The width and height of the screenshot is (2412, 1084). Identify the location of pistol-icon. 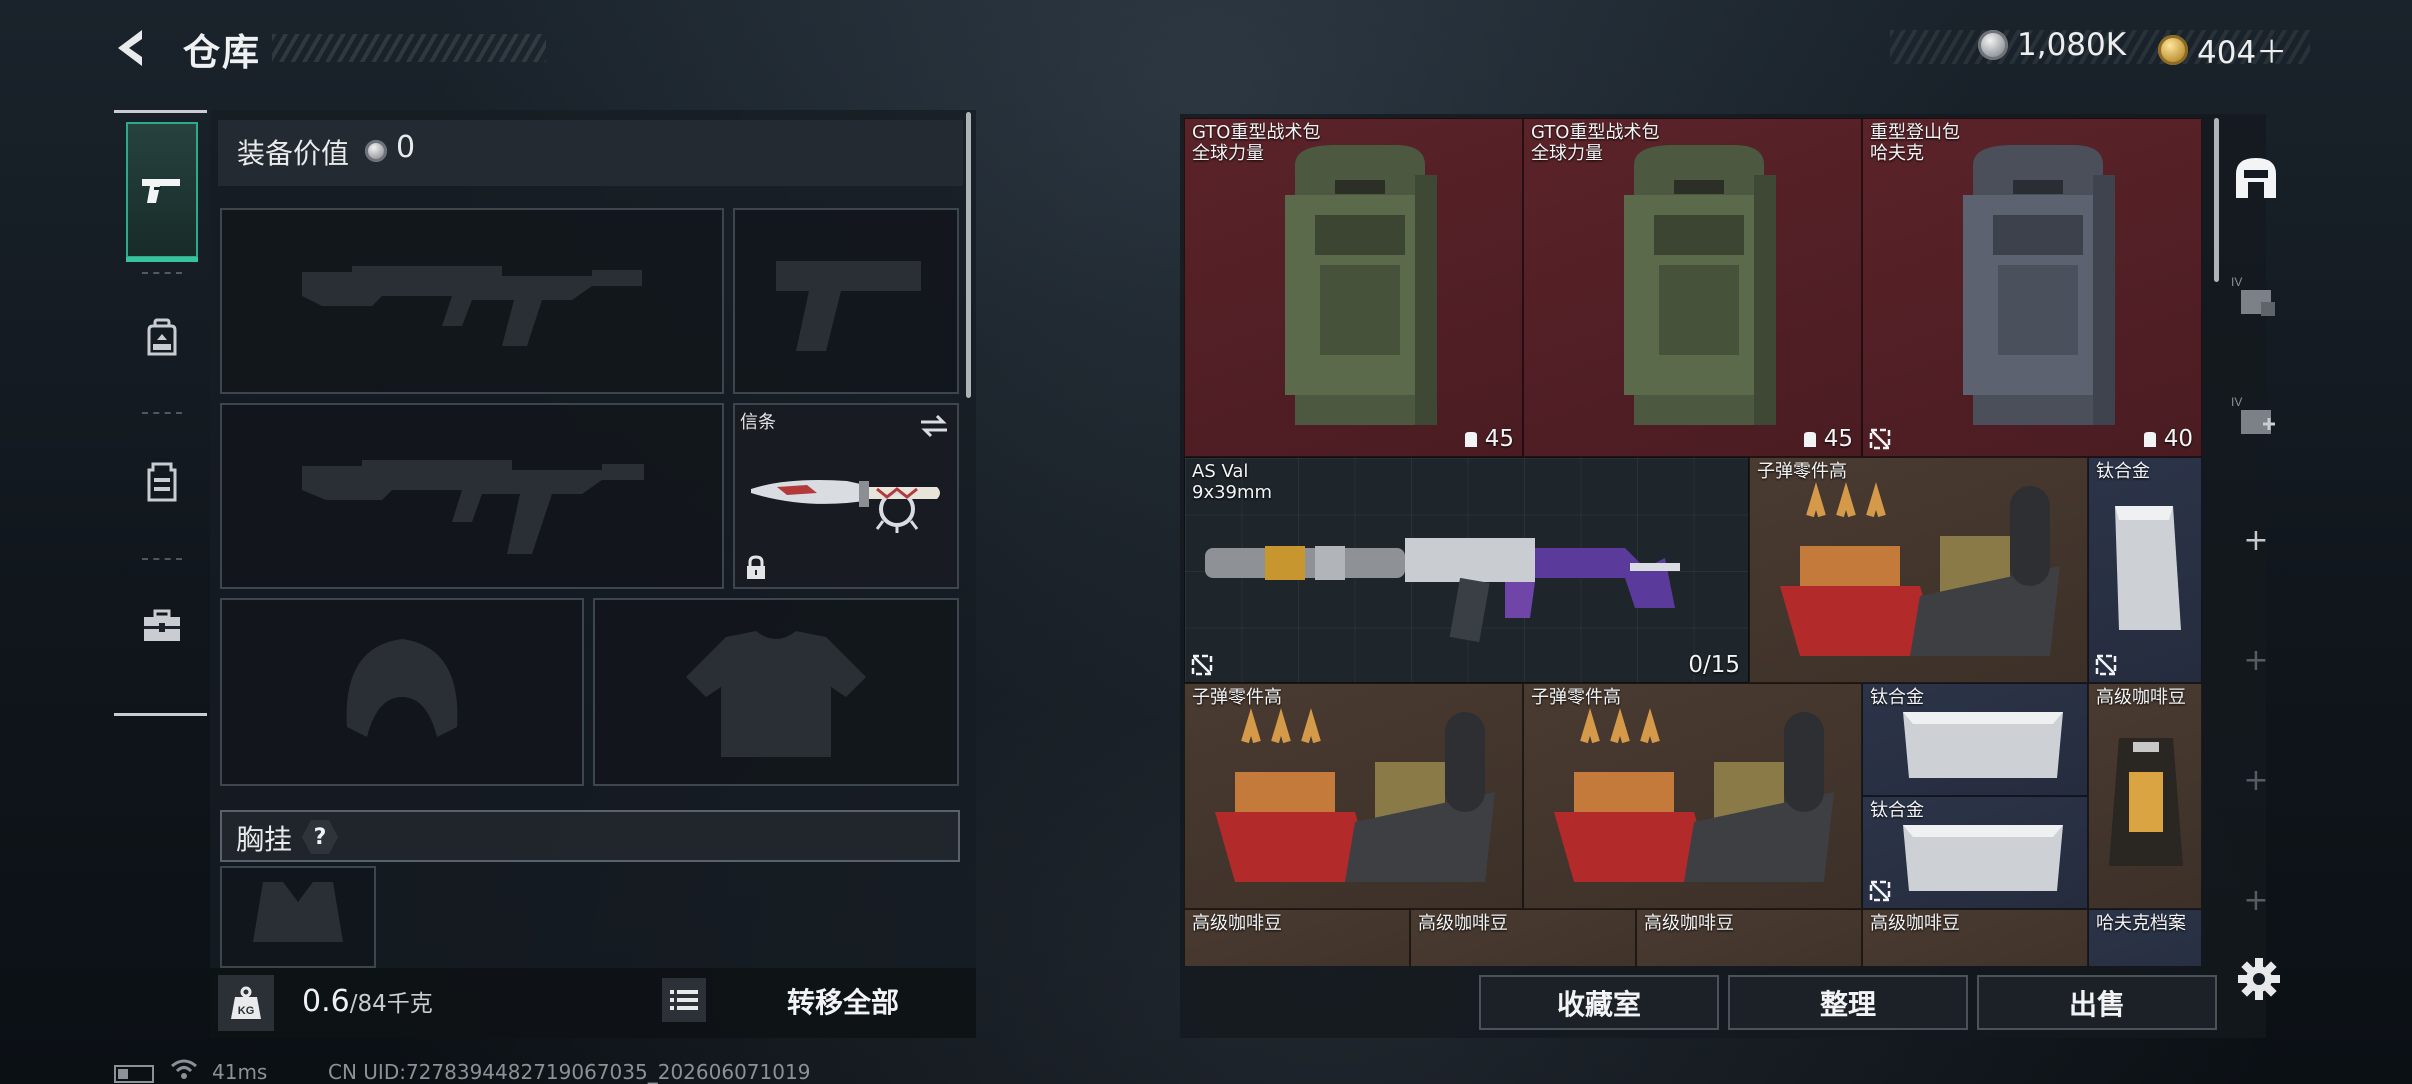
(161, 191).